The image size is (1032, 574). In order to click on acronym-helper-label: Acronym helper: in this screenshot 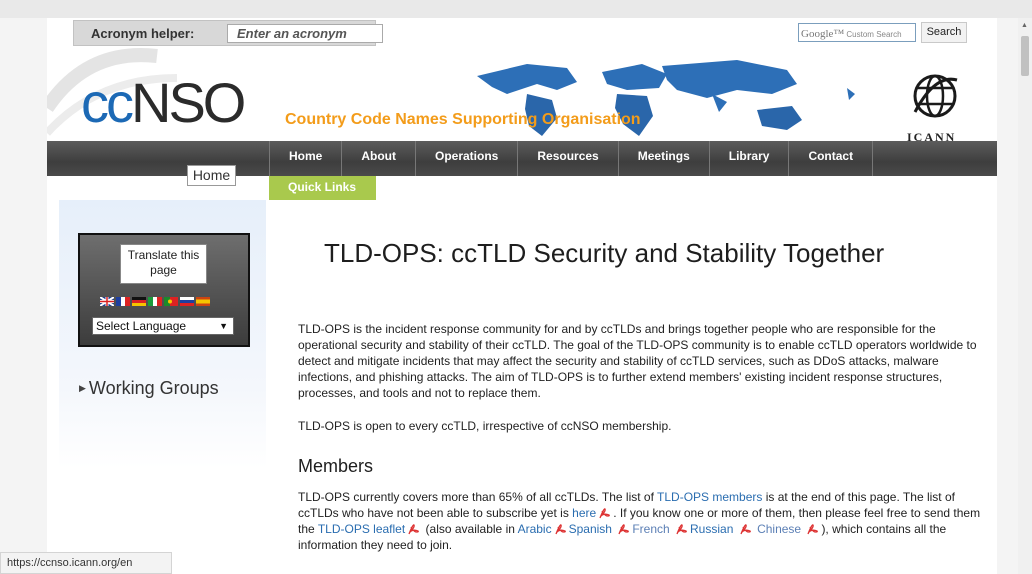, I will do `click(143, 33)`.